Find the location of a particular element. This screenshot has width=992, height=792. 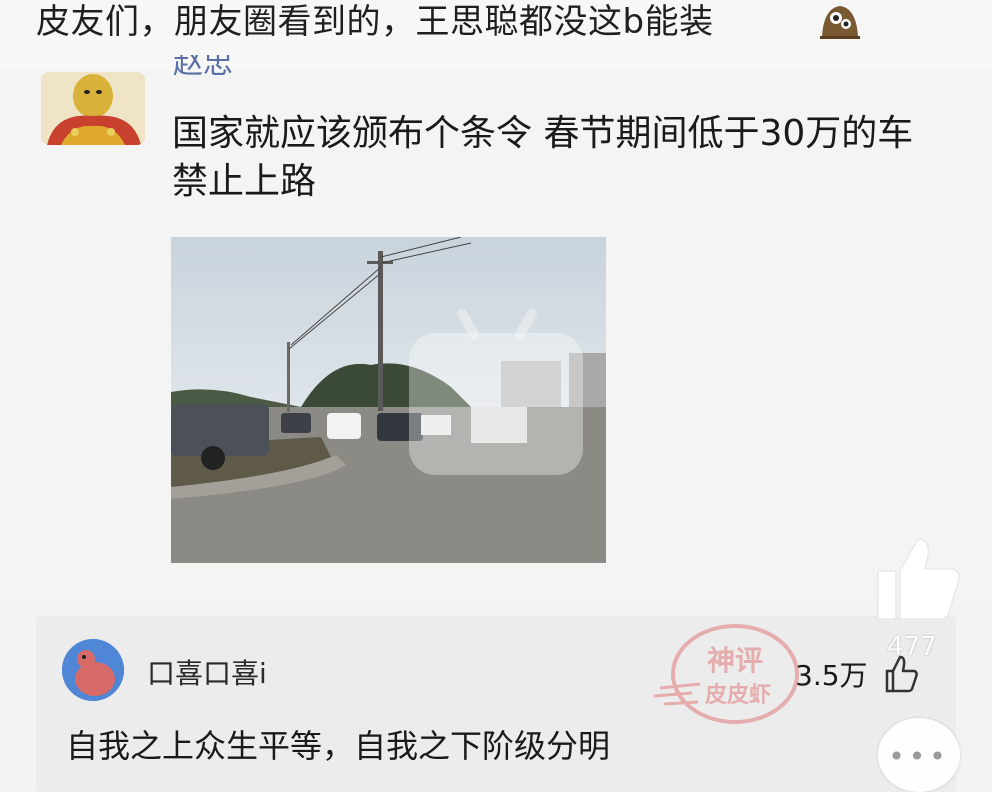

more-dots-icon: ••• is located at coordinates (919, 756).